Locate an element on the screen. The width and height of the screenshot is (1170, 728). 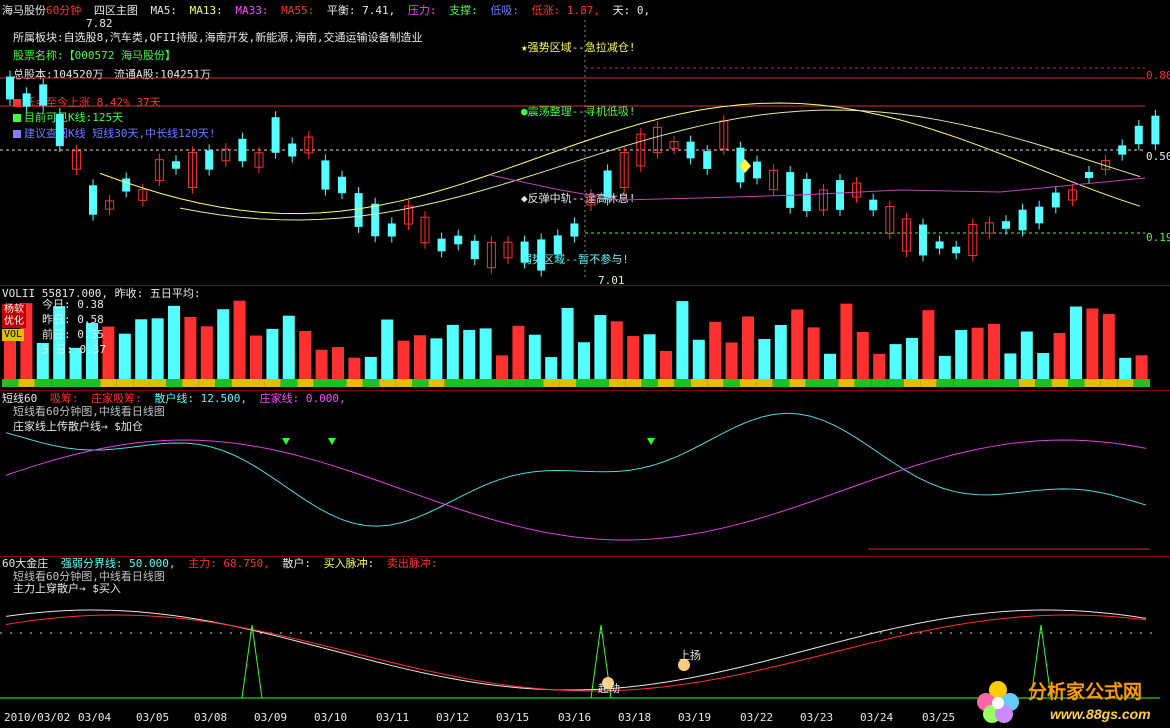
gold-sell-pulse: 卖出脉冲: is located at coordinates (412, 563).